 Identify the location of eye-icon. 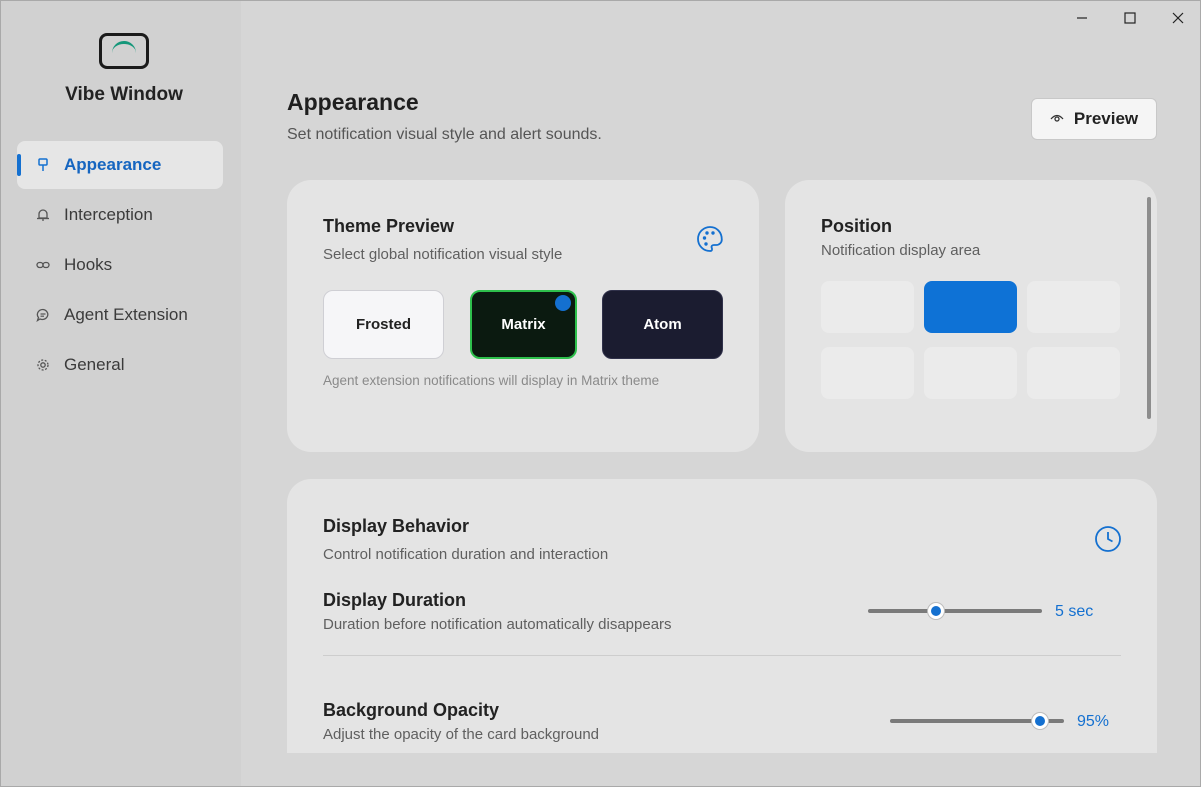
(1057, 119).